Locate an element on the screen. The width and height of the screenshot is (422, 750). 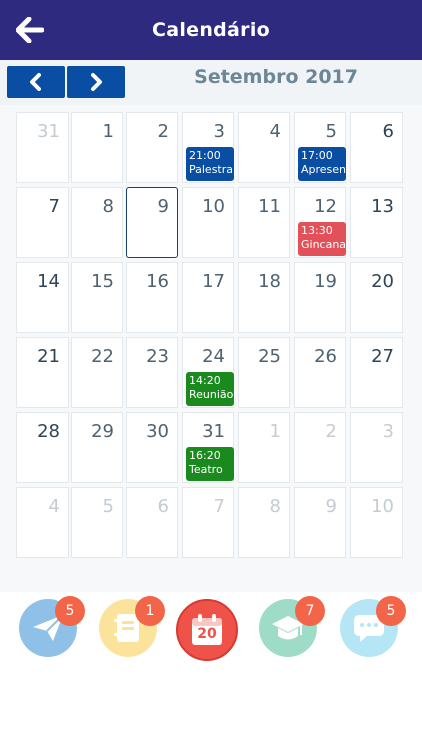
day-cell: 31 is located at coordinates (42, 147).